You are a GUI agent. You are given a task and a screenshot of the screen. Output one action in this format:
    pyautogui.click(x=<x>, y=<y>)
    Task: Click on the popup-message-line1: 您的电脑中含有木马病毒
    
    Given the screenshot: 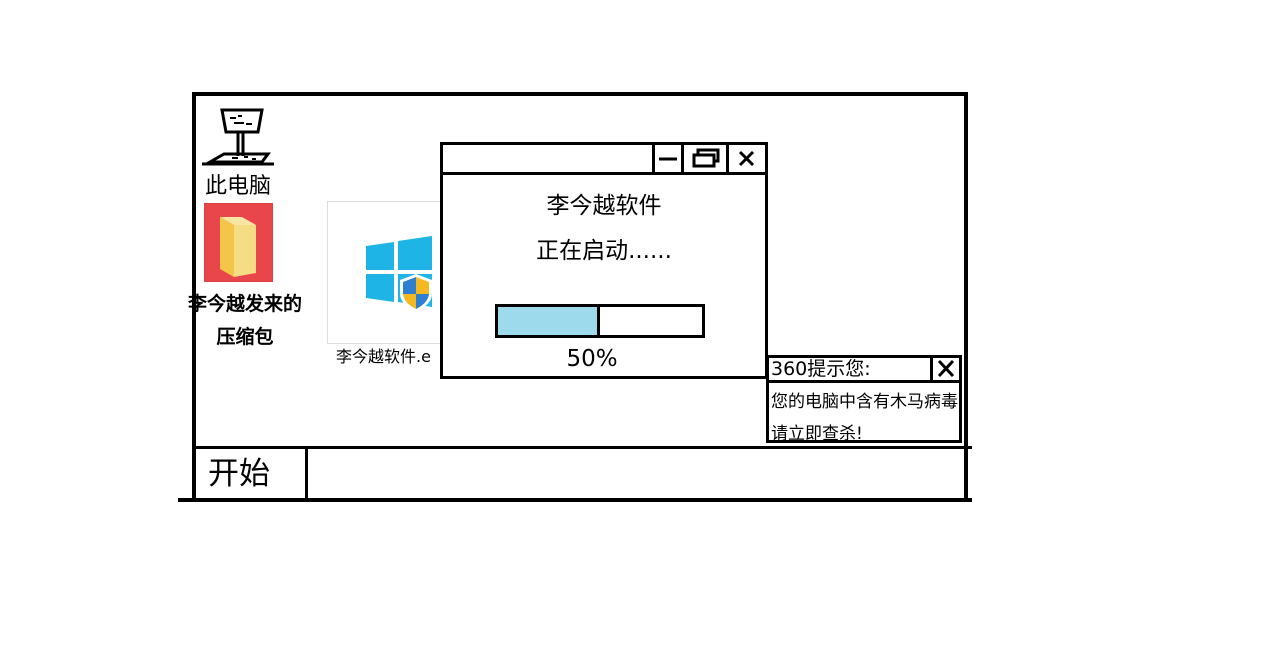 What is the action you would take?
    pyautogui.click(x=864, y=402)
    